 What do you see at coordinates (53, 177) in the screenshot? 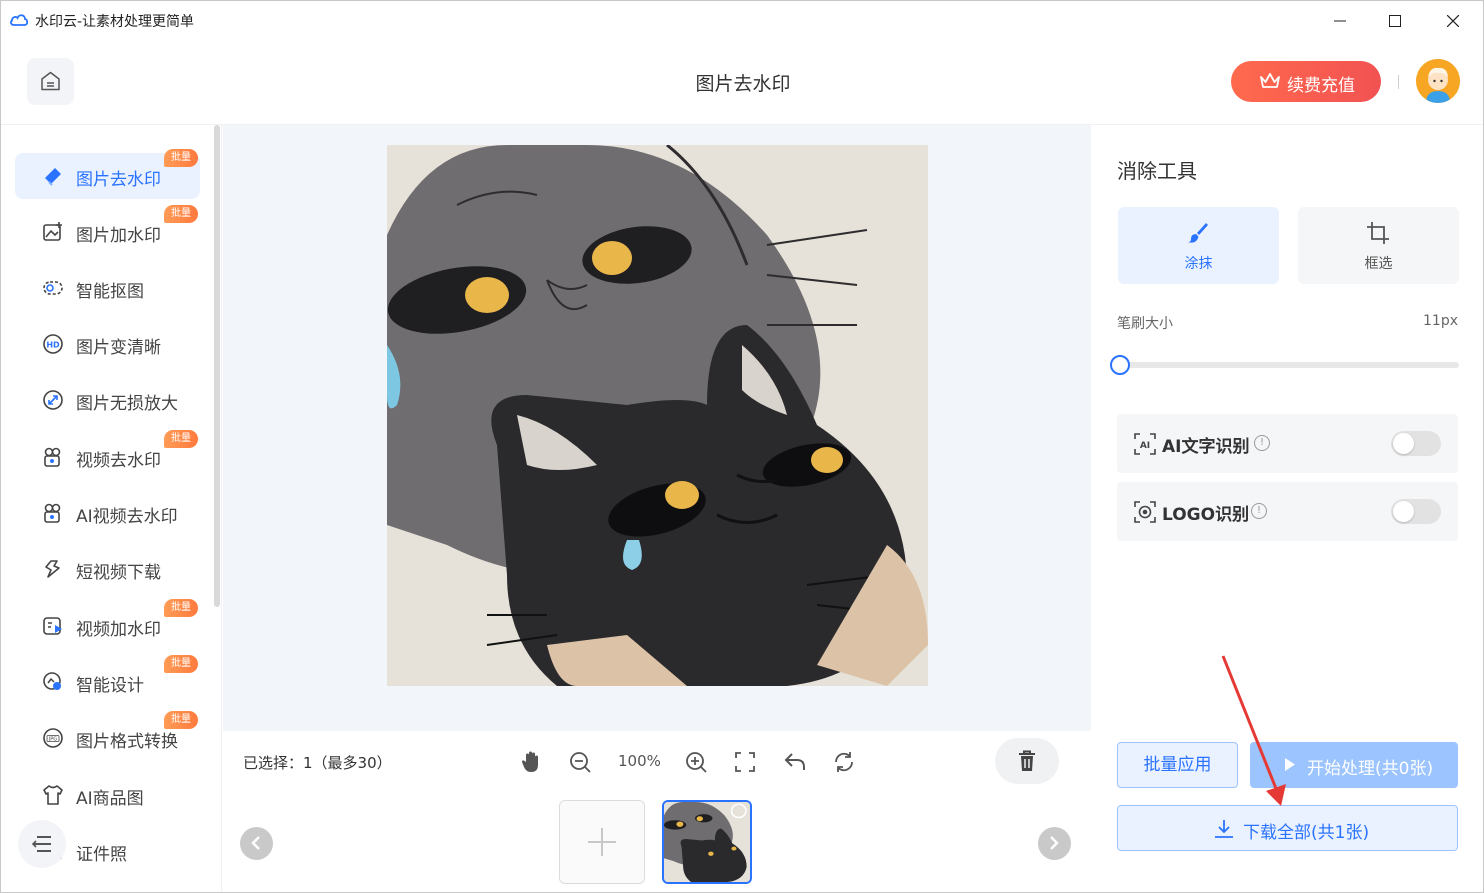
I see `eraser-icon` at bounding box center [53, 177].